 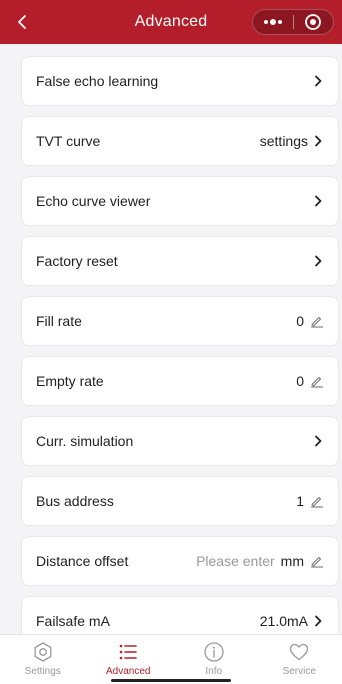 I want to click on page-title: Advanced, so click(x=171, y=21).